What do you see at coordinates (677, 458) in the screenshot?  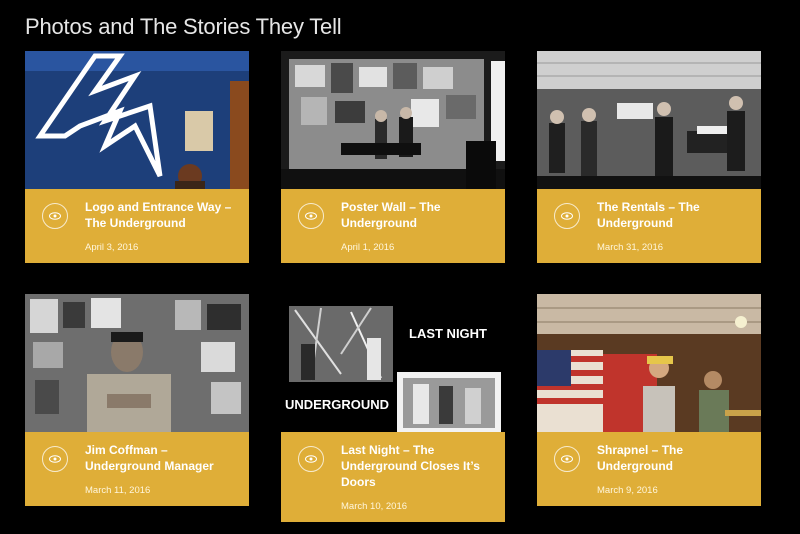 I see `post-title-link: Shrapnel – The Underground` at bounding box center [677, 458].